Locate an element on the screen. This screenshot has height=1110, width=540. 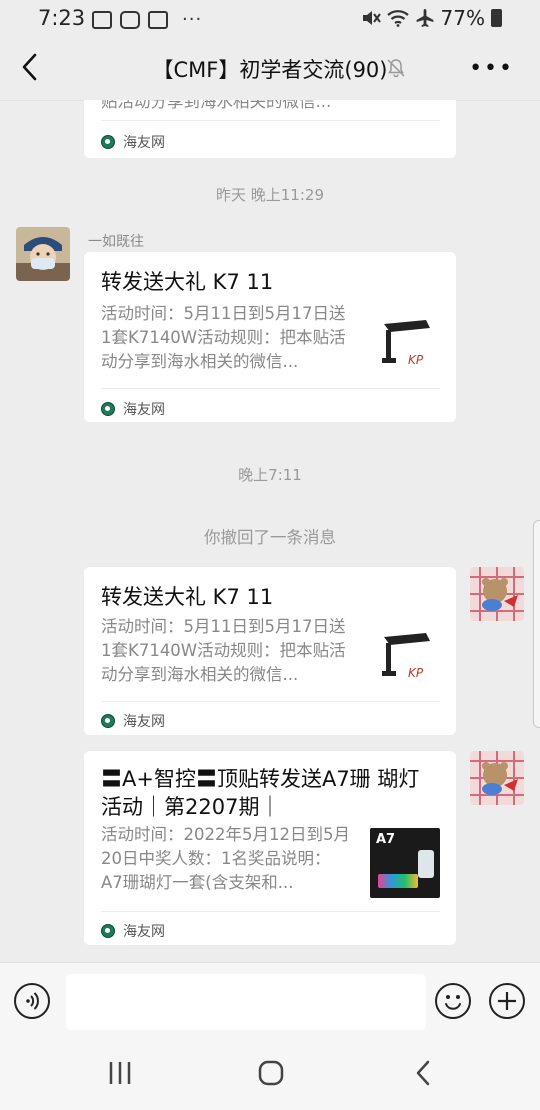
card-thumbnail: A7 is located at coordinates (405, 863).